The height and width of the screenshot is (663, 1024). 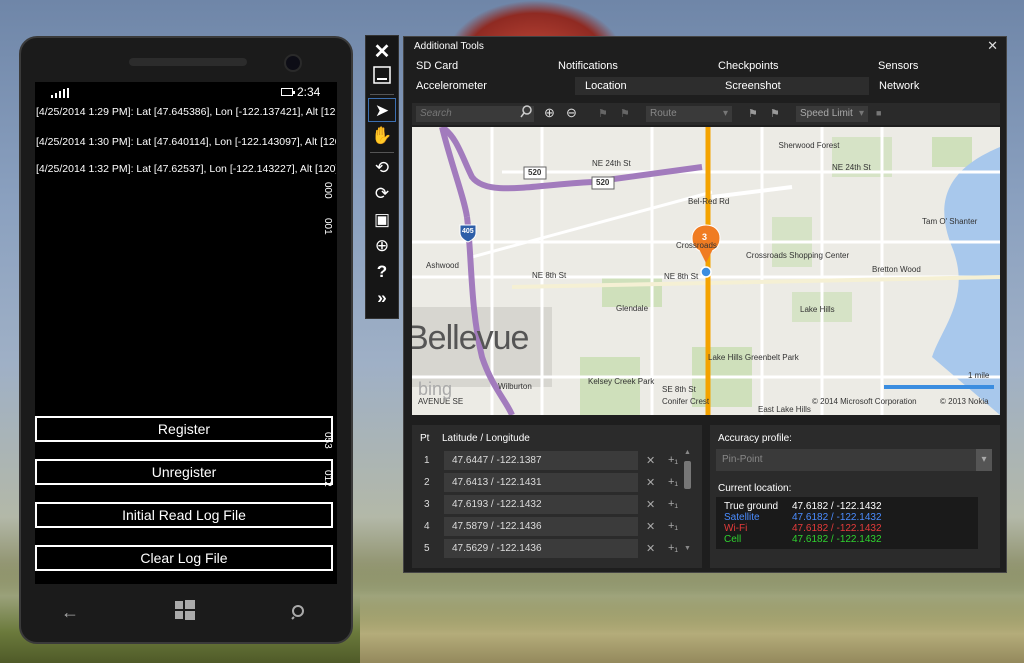 I want to click on phone-nav-bar: ←, so click(x=186, y=614).